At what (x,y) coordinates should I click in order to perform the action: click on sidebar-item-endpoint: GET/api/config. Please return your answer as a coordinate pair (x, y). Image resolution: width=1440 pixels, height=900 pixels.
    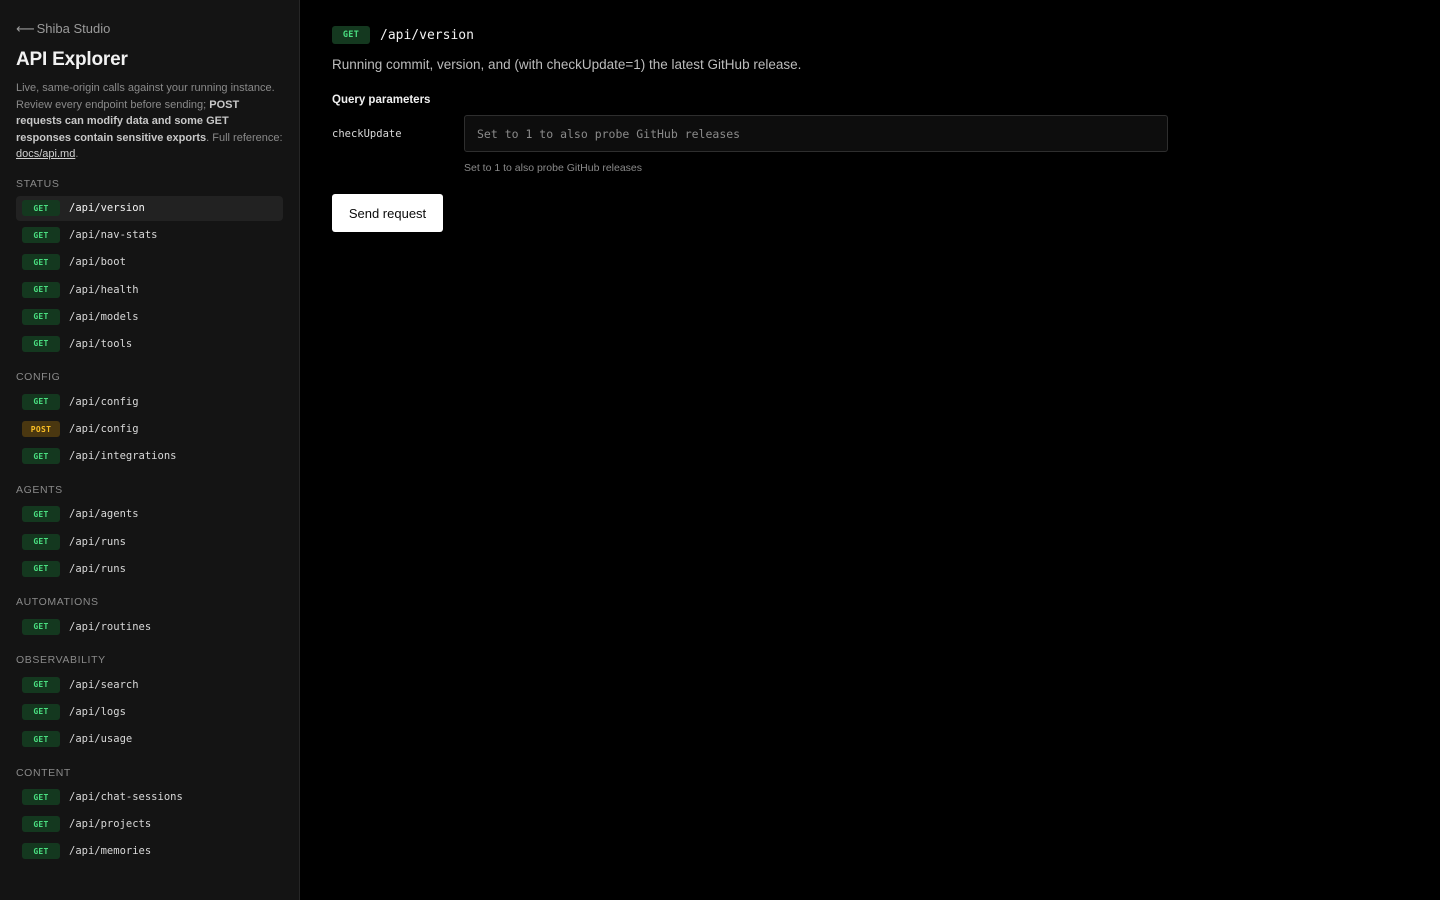
    Looking at the image, I should click on (149, 401).